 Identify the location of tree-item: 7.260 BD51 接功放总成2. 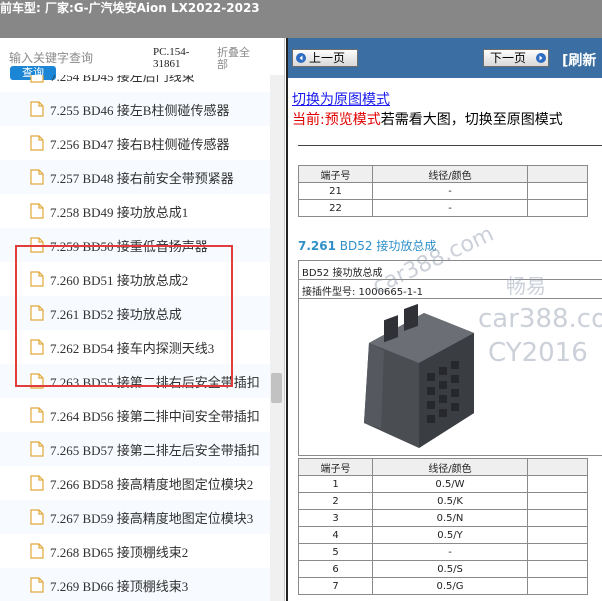
(135, 279).